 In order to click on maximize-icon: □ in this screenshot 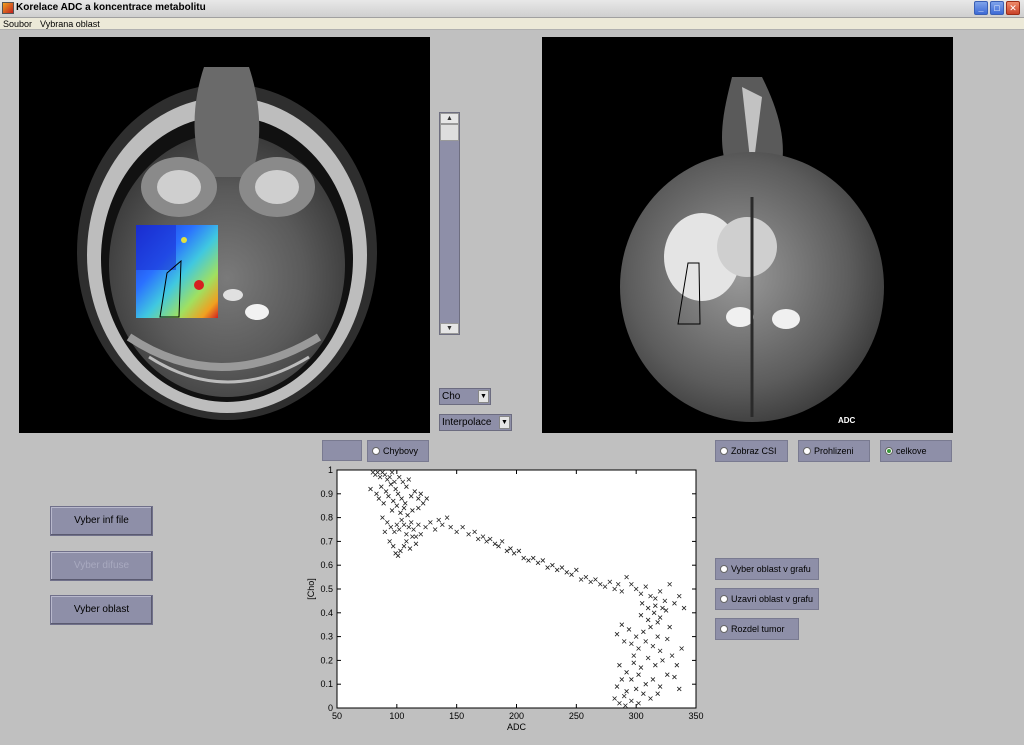, I will do `click(997, 8)`.